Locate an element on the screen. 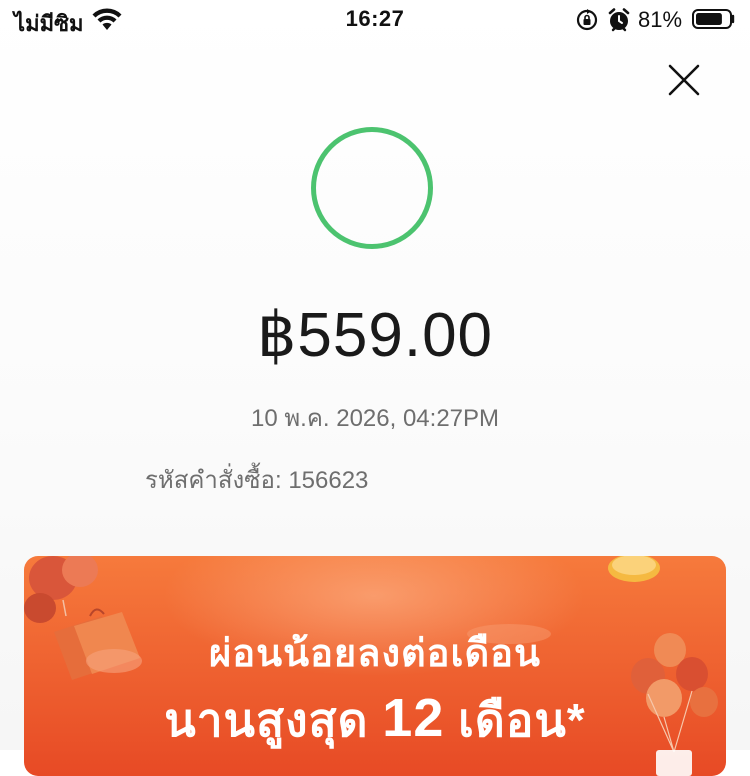 The height and width of the screenshot is (776, 750). order-number-row: รหัสคำสั่งซื้อ: 156623 is located at coordinates (269, 479).